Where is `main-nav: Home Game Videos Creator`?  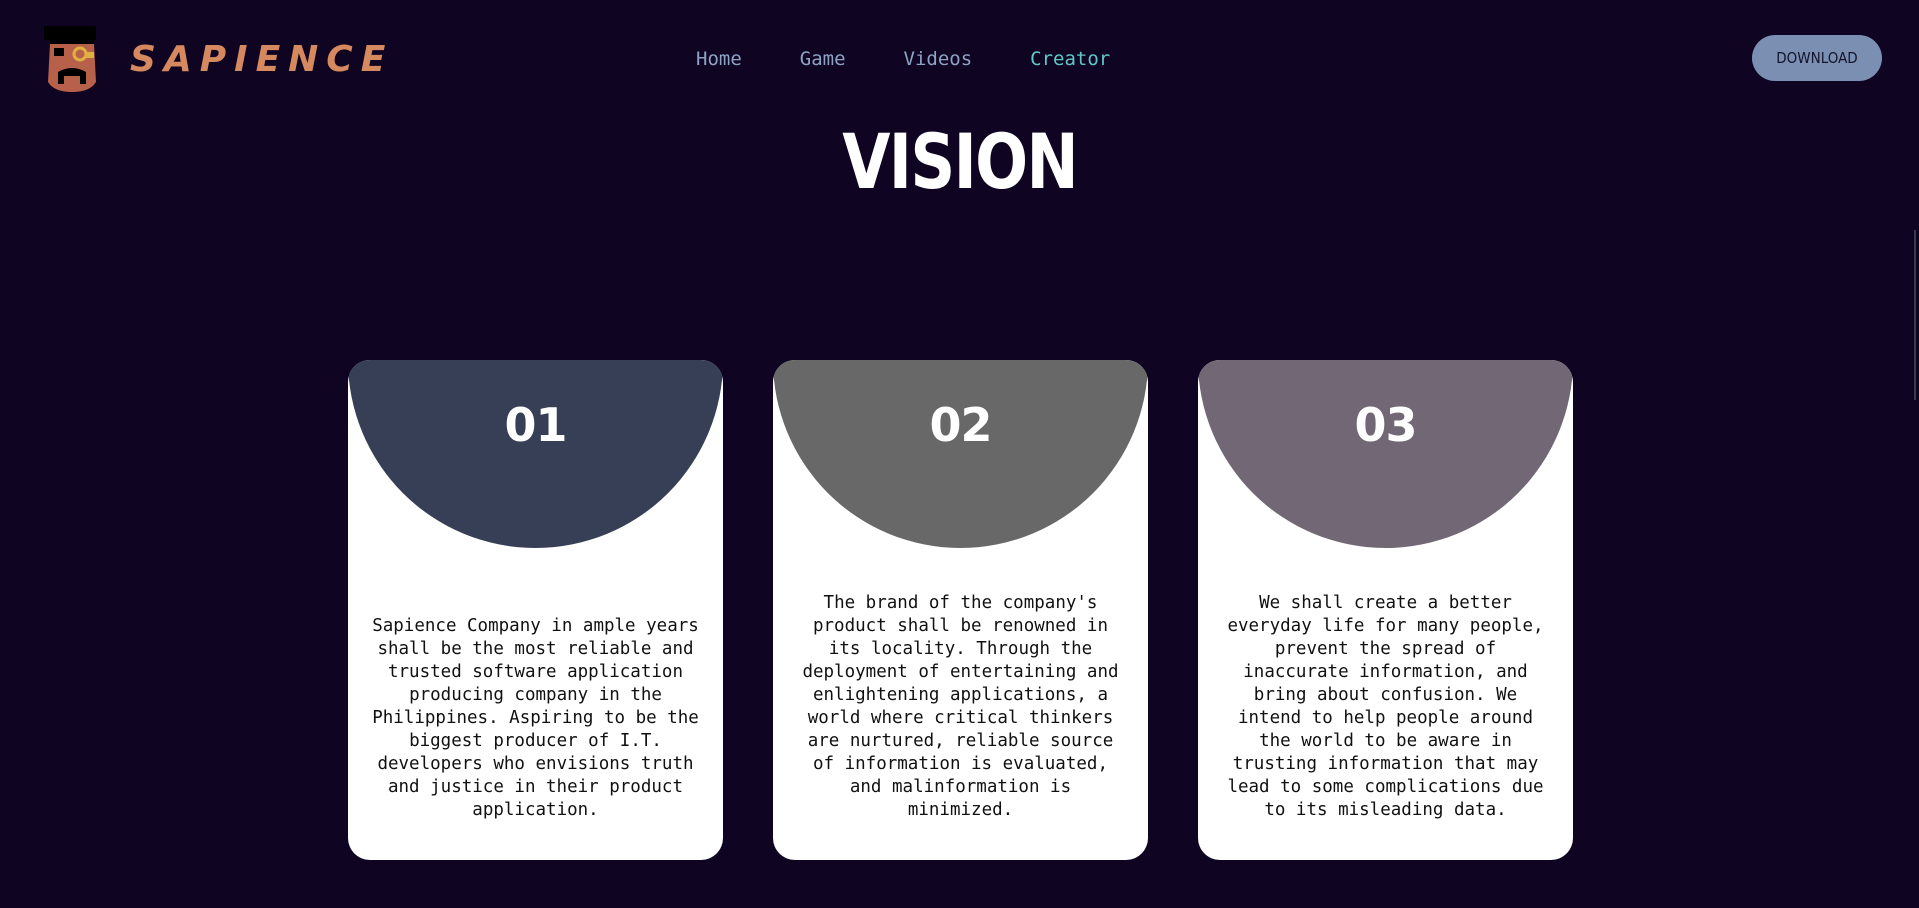
main-nav: Home Game Videos Creator is located at coordinates (903, 59).